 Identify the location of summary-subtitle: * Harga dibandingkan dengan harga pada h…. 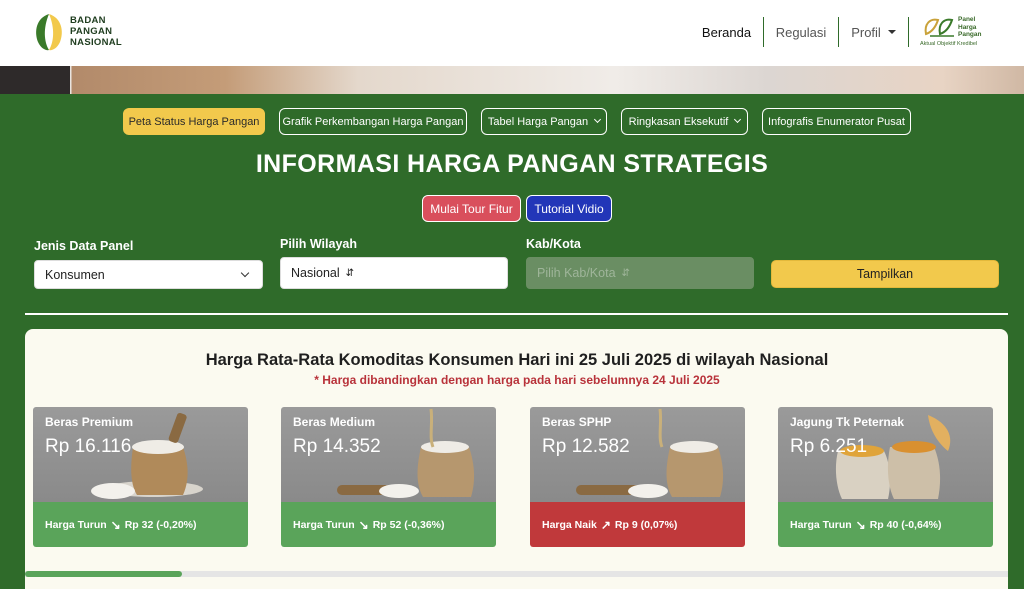
(517, 380).